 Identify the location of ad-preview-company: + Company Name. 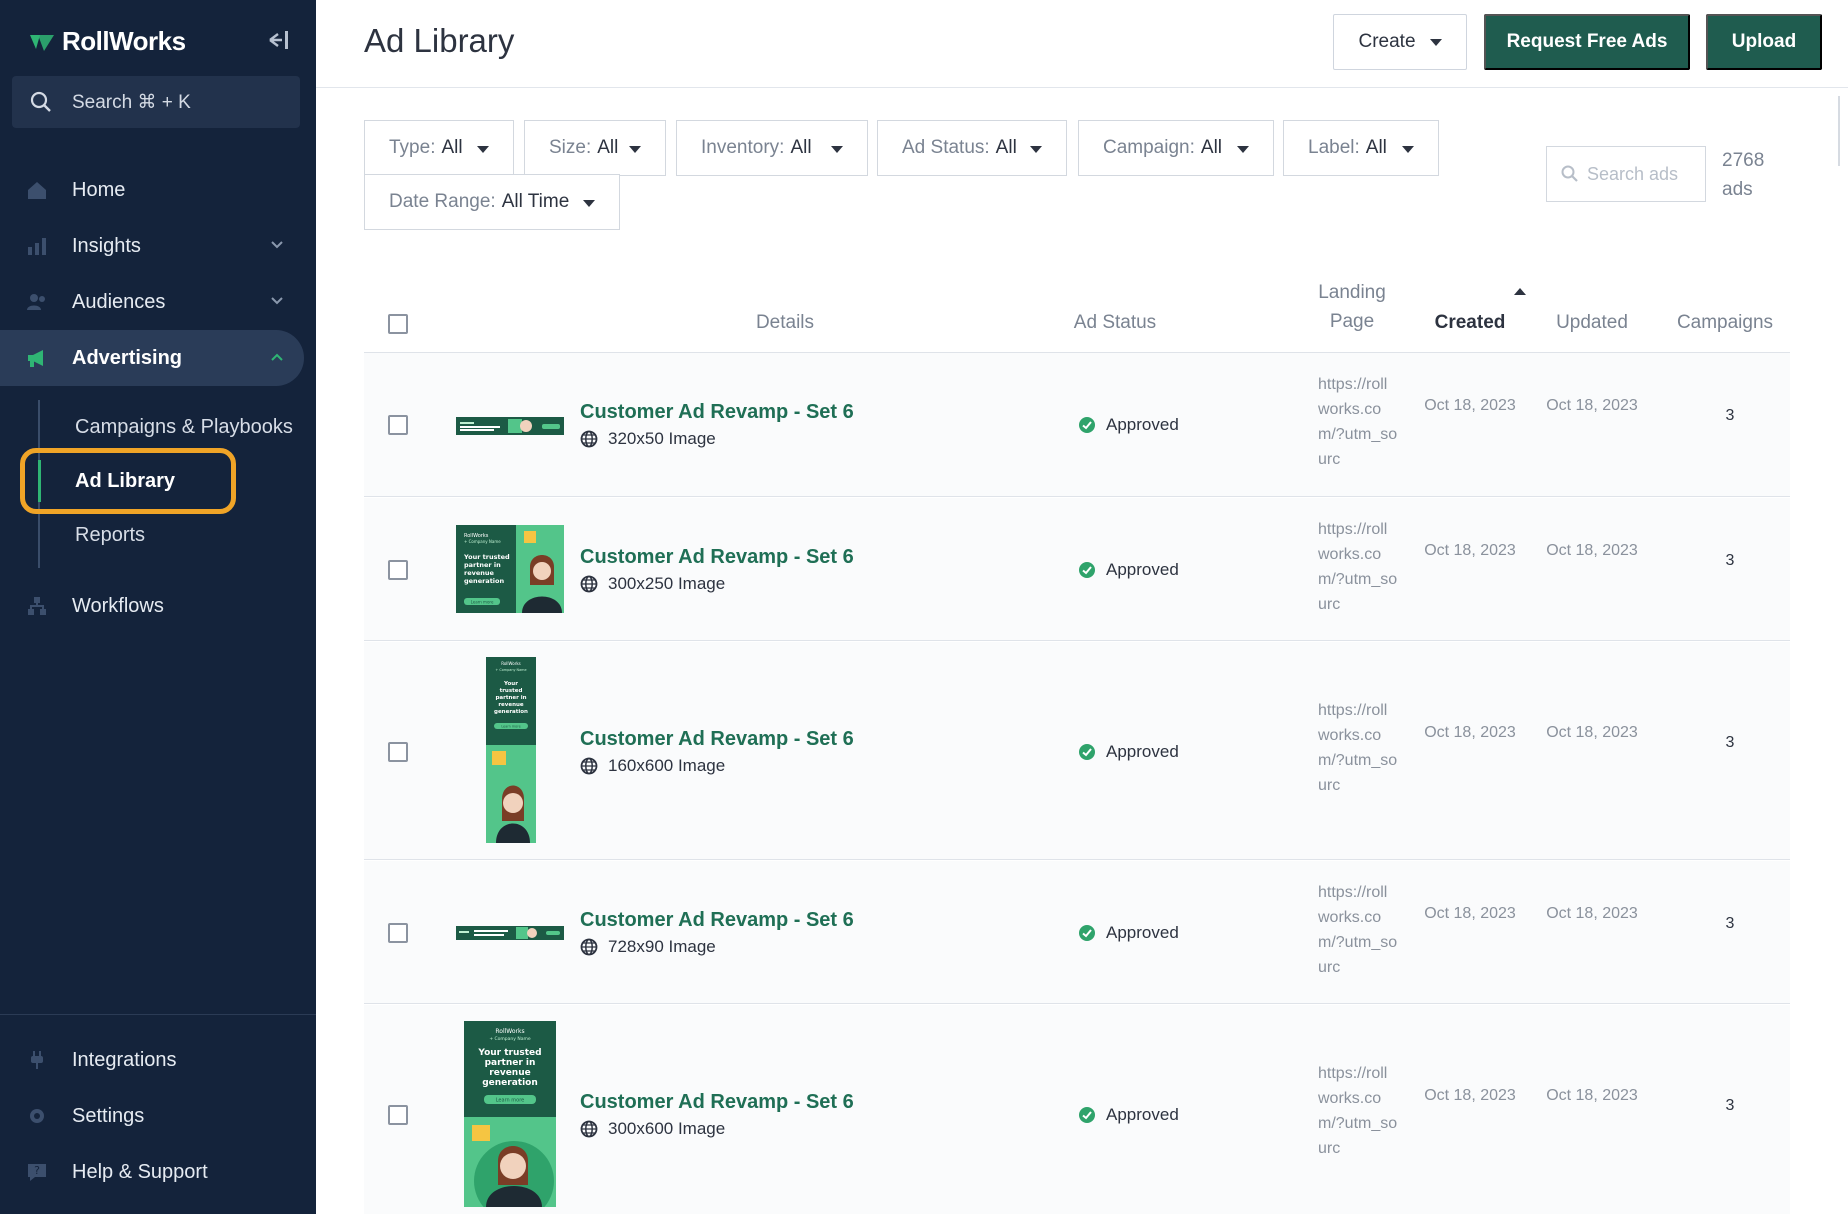
(482, 541).